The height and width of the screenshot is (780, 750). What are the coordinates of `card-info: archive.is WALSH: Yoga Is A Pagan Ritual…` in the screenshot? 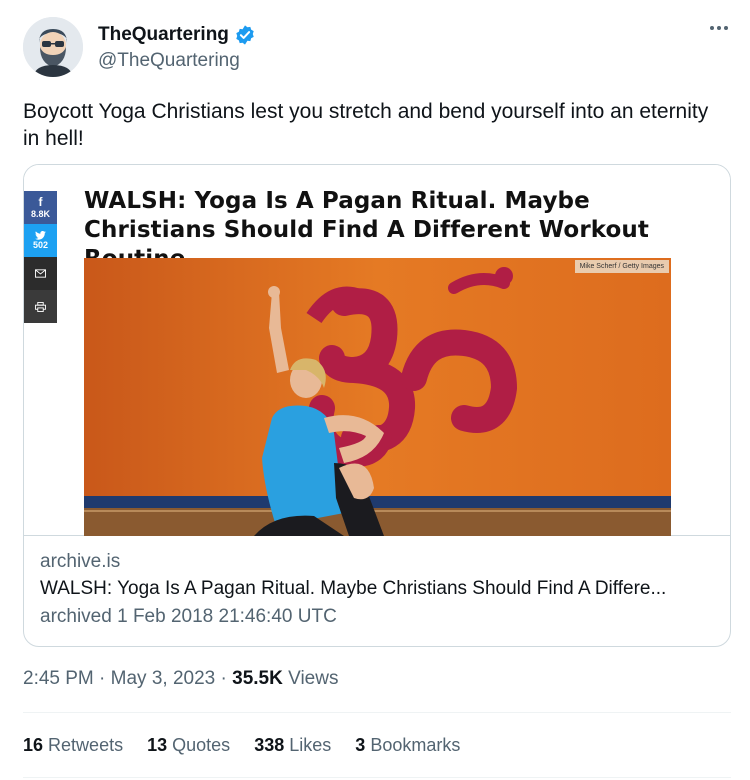 It's located at (353, 590).